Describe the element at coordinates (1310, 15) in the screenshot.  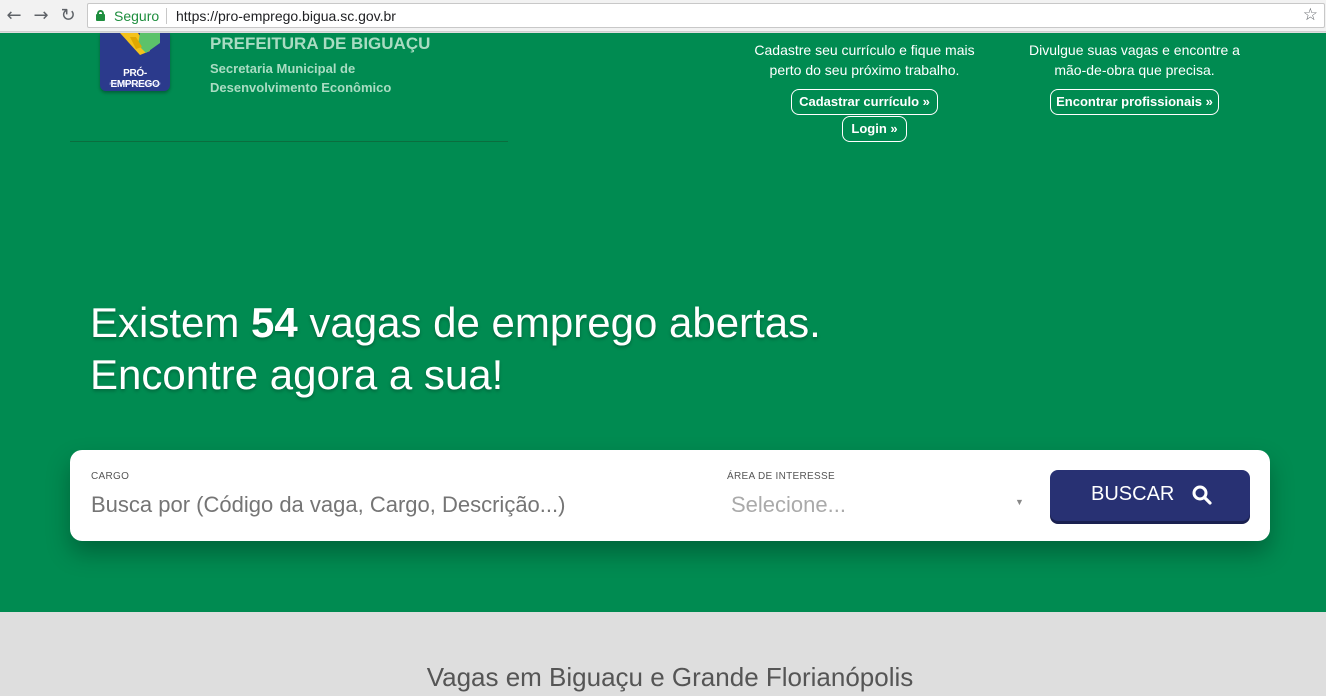
I see `bookmark-star-icon: ☆` at that location.